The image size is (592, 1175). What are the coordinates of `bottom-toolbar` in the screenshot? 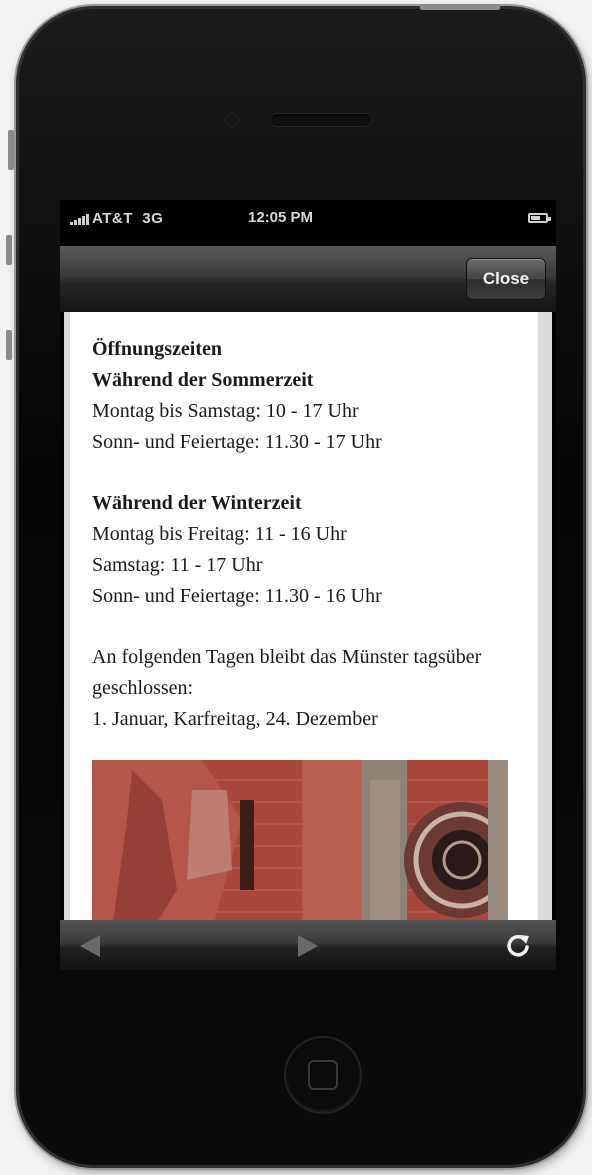 It's located at (308, 945).